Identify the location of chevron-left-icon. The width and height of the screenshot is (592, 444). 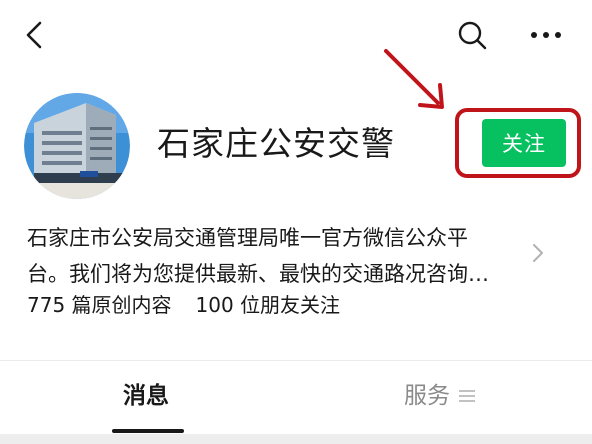
(35, 35).